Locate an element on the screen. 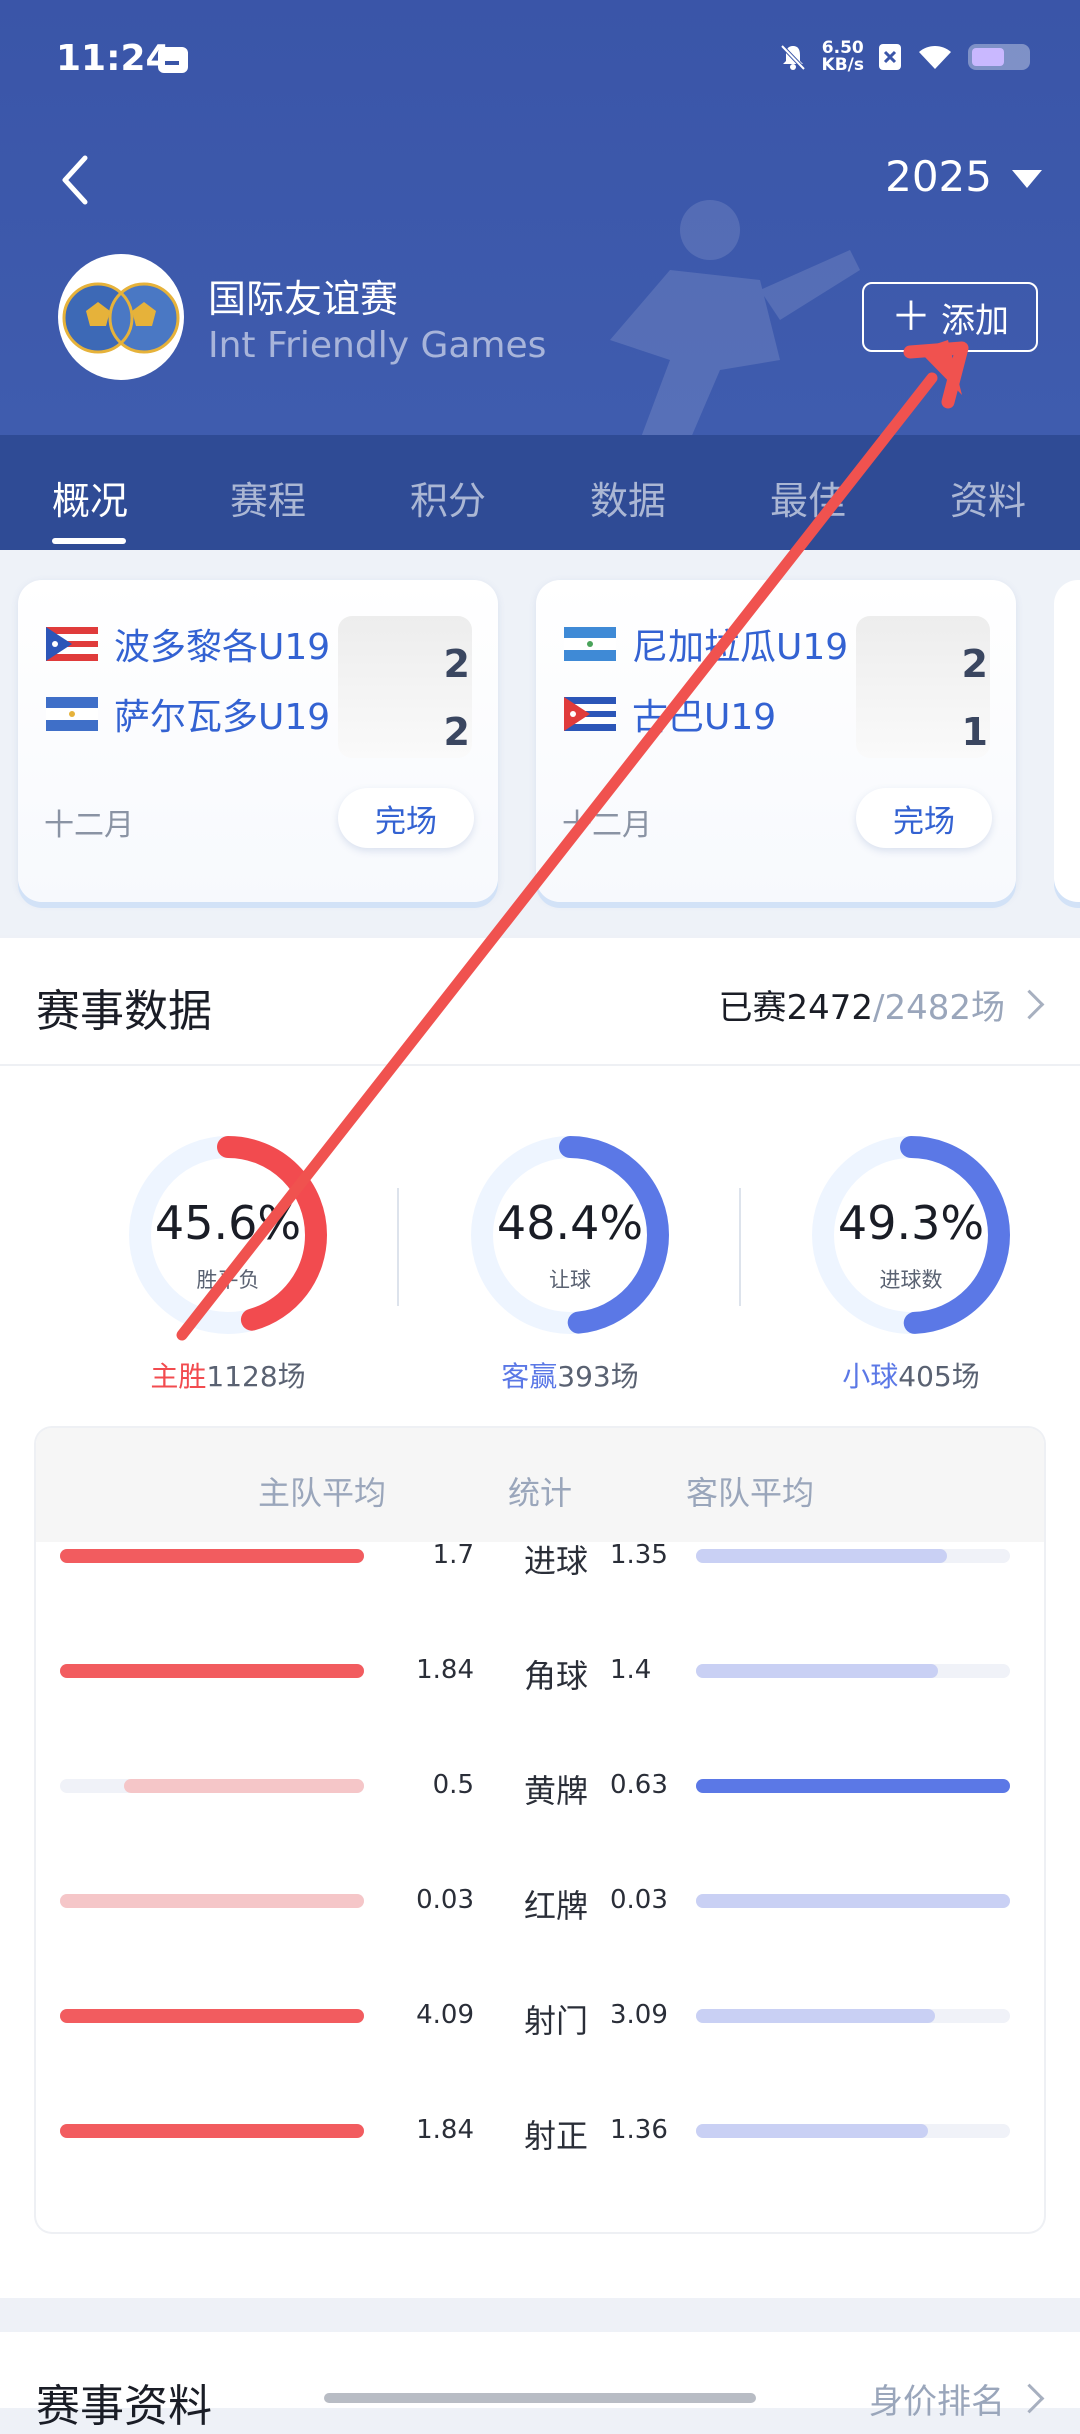 This screenshot has height=2434, width=1080. gauge-caption-key: 主胜 is located at coordinates (178, 1376).